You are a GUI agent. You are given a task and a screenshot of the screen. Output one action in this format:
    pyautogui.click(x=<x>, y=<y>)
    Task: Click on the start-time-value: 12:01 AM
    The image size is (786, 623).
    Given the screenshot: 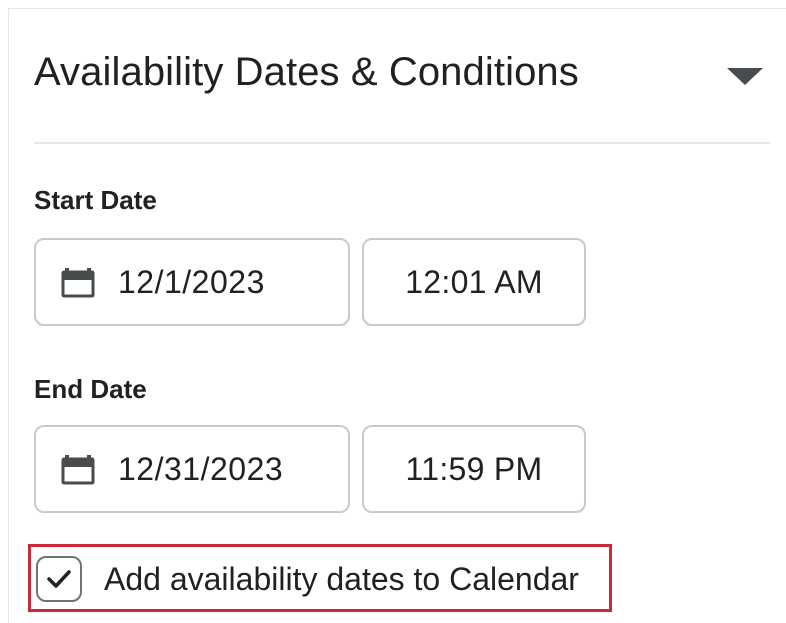 What is the action you would take?
    pyautogui.click(x=474, y=281)
    